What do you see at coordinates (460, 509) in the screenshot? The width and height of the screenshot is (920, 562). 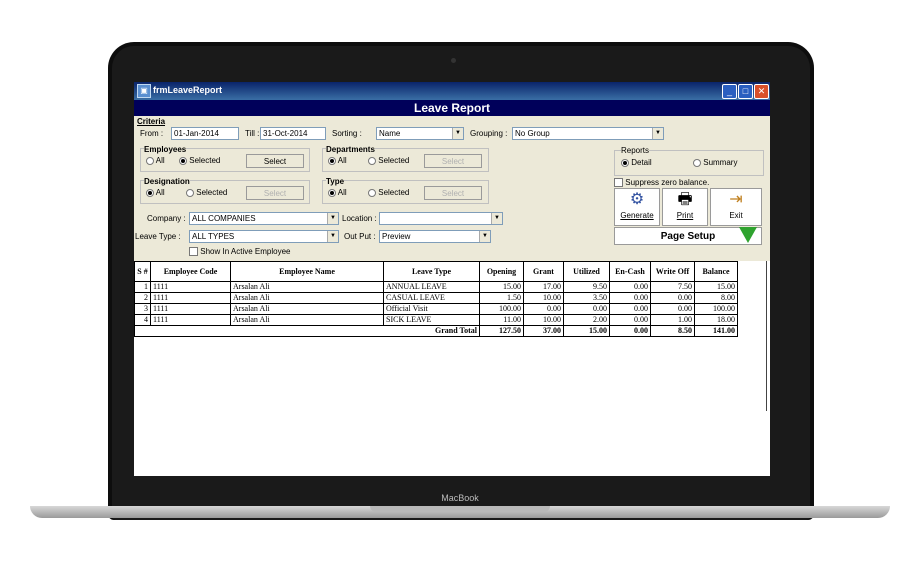 I see `laptop-notch` at bounding box center [460, 509].